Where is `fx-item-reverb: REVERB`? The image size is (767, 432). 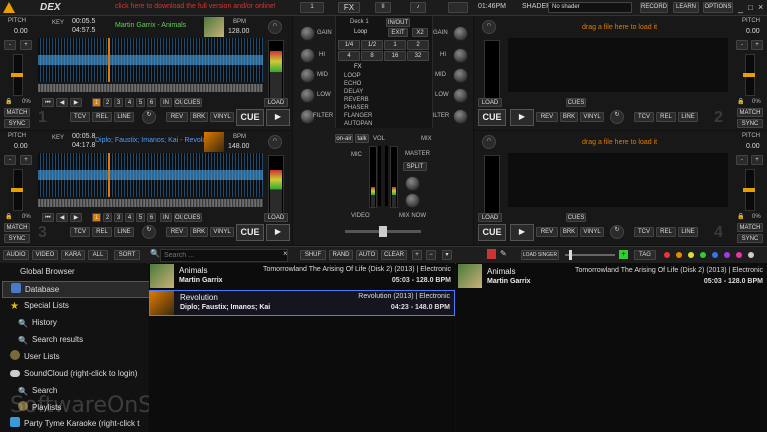 fx-item-reverb: REVERB is located at coordinates (356, 100).